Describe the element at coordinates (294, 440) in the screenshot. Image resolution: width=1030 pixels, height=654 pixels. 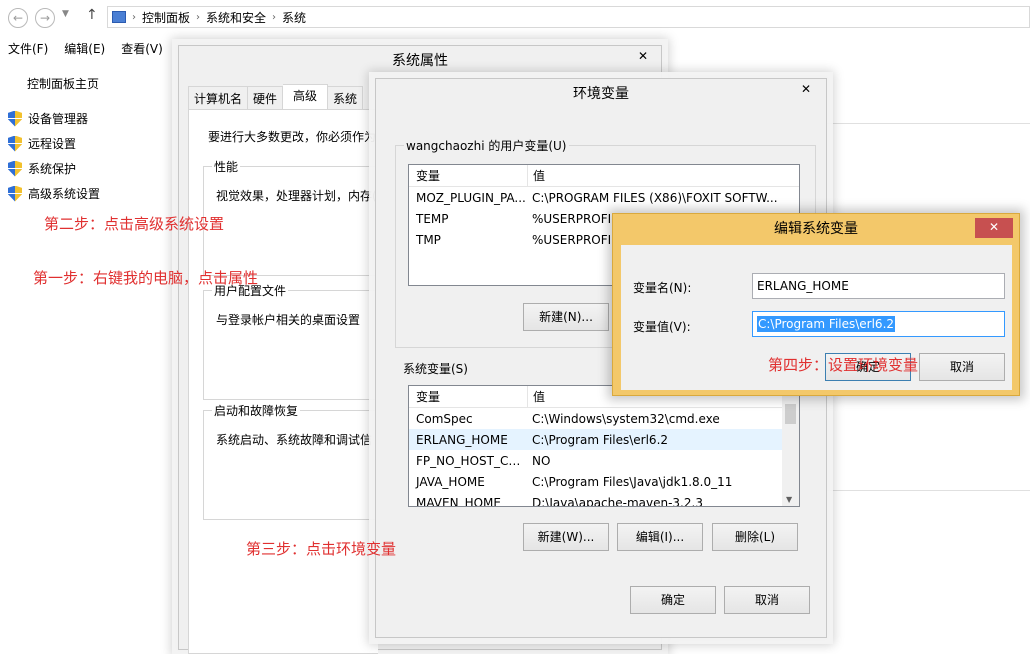
I see `group-text: 系统启动、系统故障和调试信` at that location.